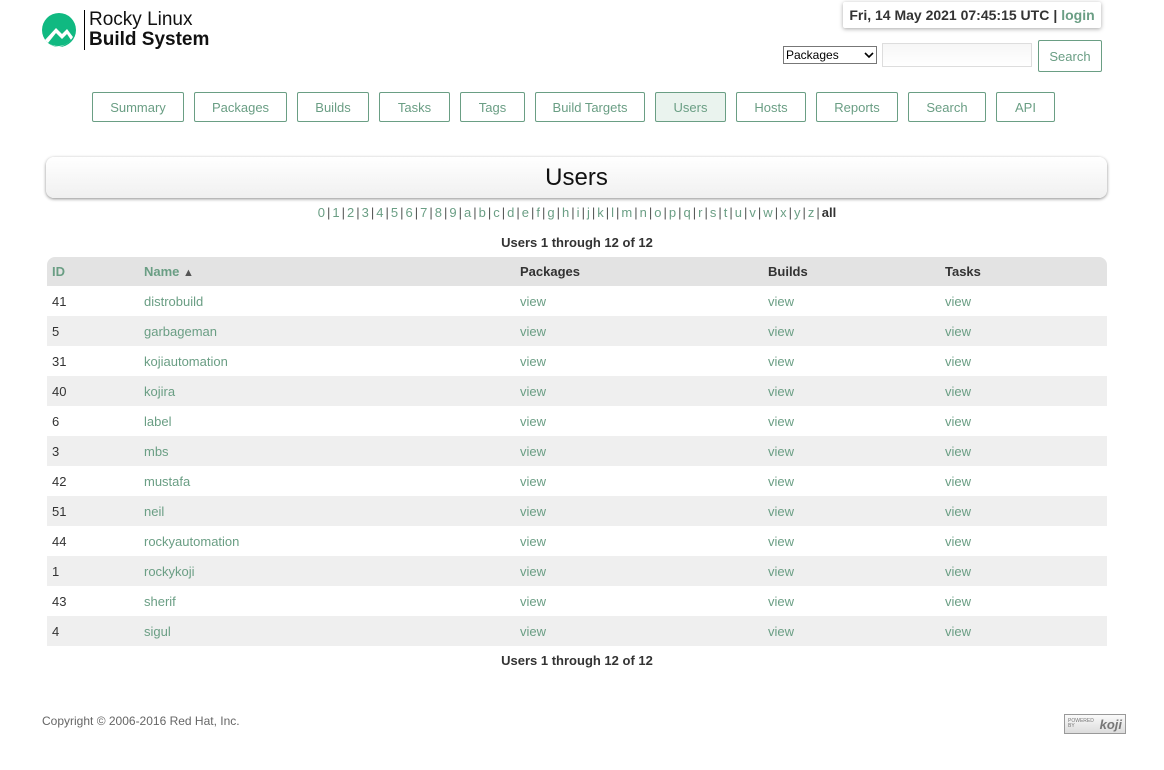 Image resolution: width=1164 pixels, height=770 pixels. What do you see at coordinates (510, 212) in the screenshot?
I see `letter-filter-item: d` at bounding box center [510, 212].